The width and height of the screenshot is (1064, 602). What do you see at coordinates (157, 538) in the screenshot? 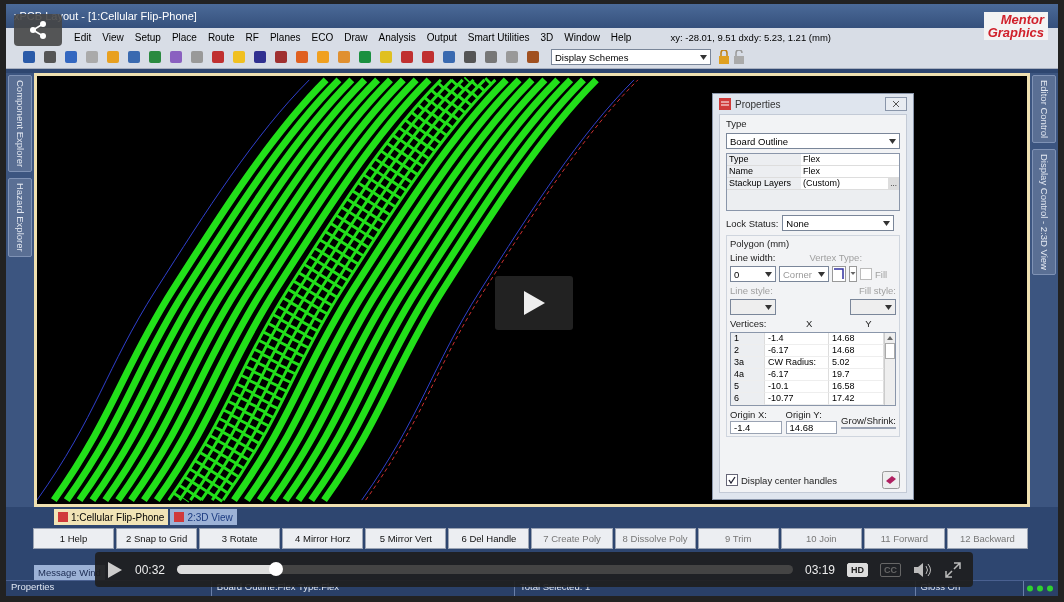
I see `function-key-button: 2 Snap to Grid` at bounding box center [157, 538].